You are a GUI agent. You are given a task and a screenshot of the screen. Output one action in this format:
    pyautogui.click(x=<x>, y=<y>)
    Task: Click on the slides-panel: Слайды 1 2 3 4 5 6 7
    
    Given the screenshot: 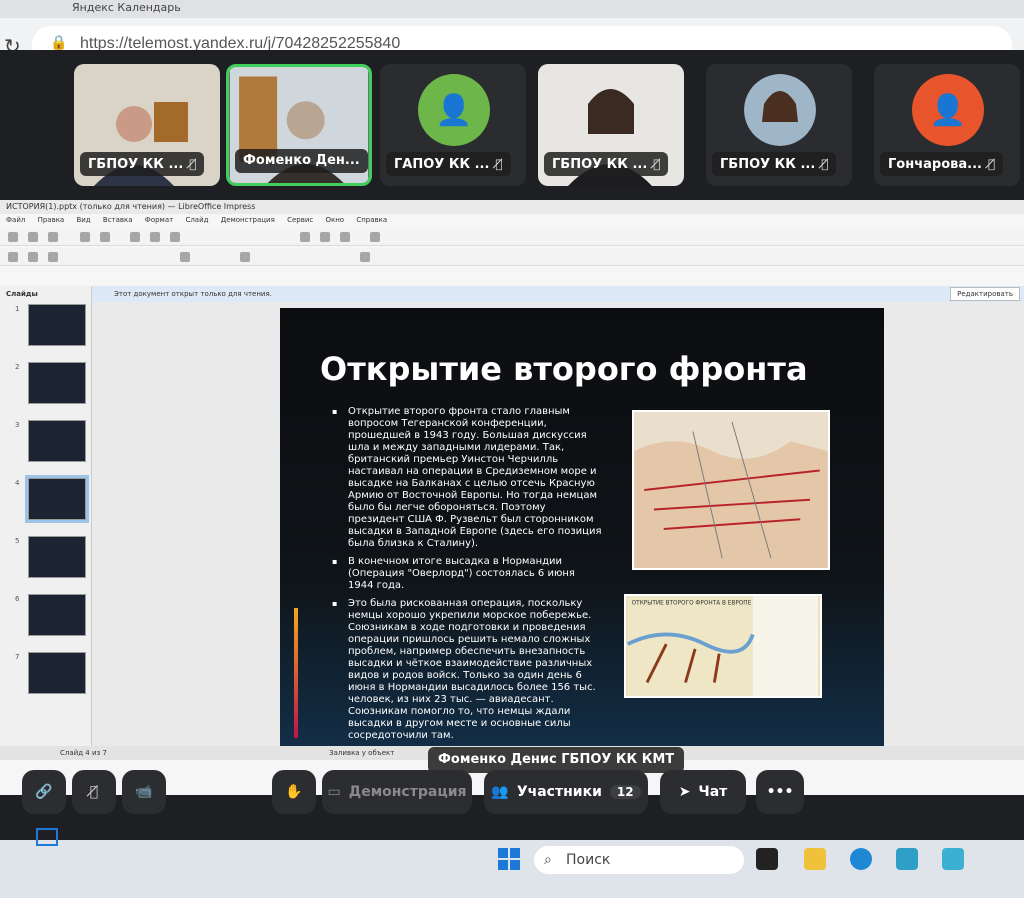 What is the action you would take?
    pyautogui.click(x=46, y=516)
    